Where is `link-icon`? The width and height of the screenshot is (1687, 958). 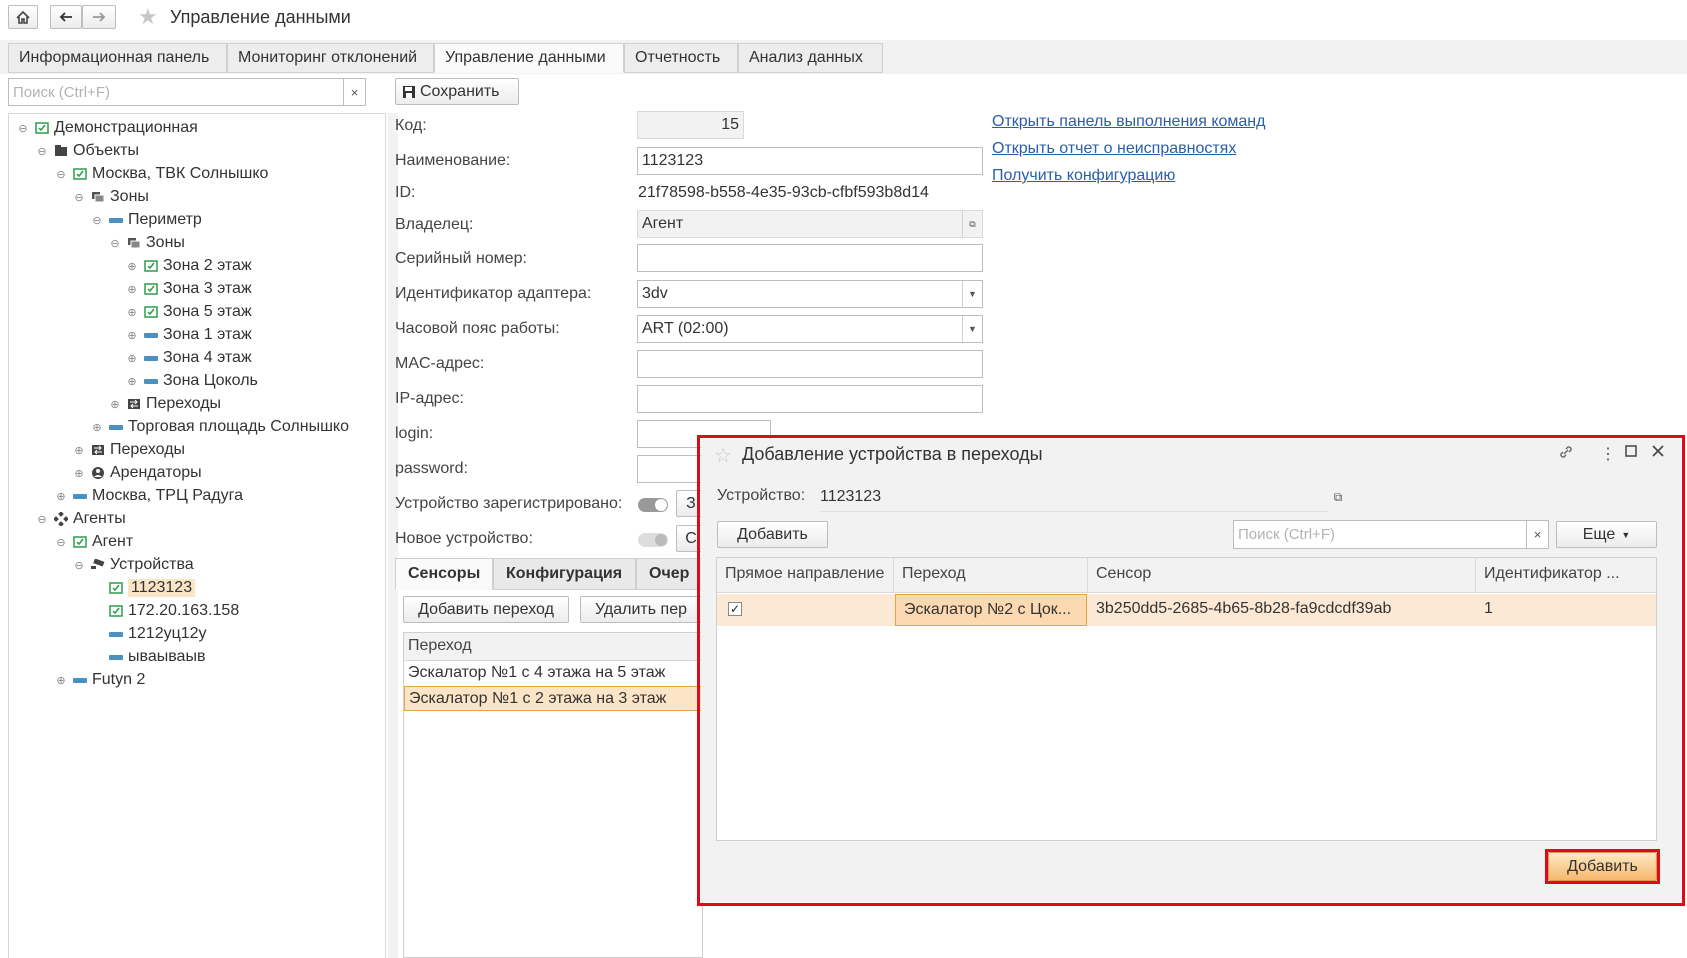
link-icon is located at coordinates (1566, 454).